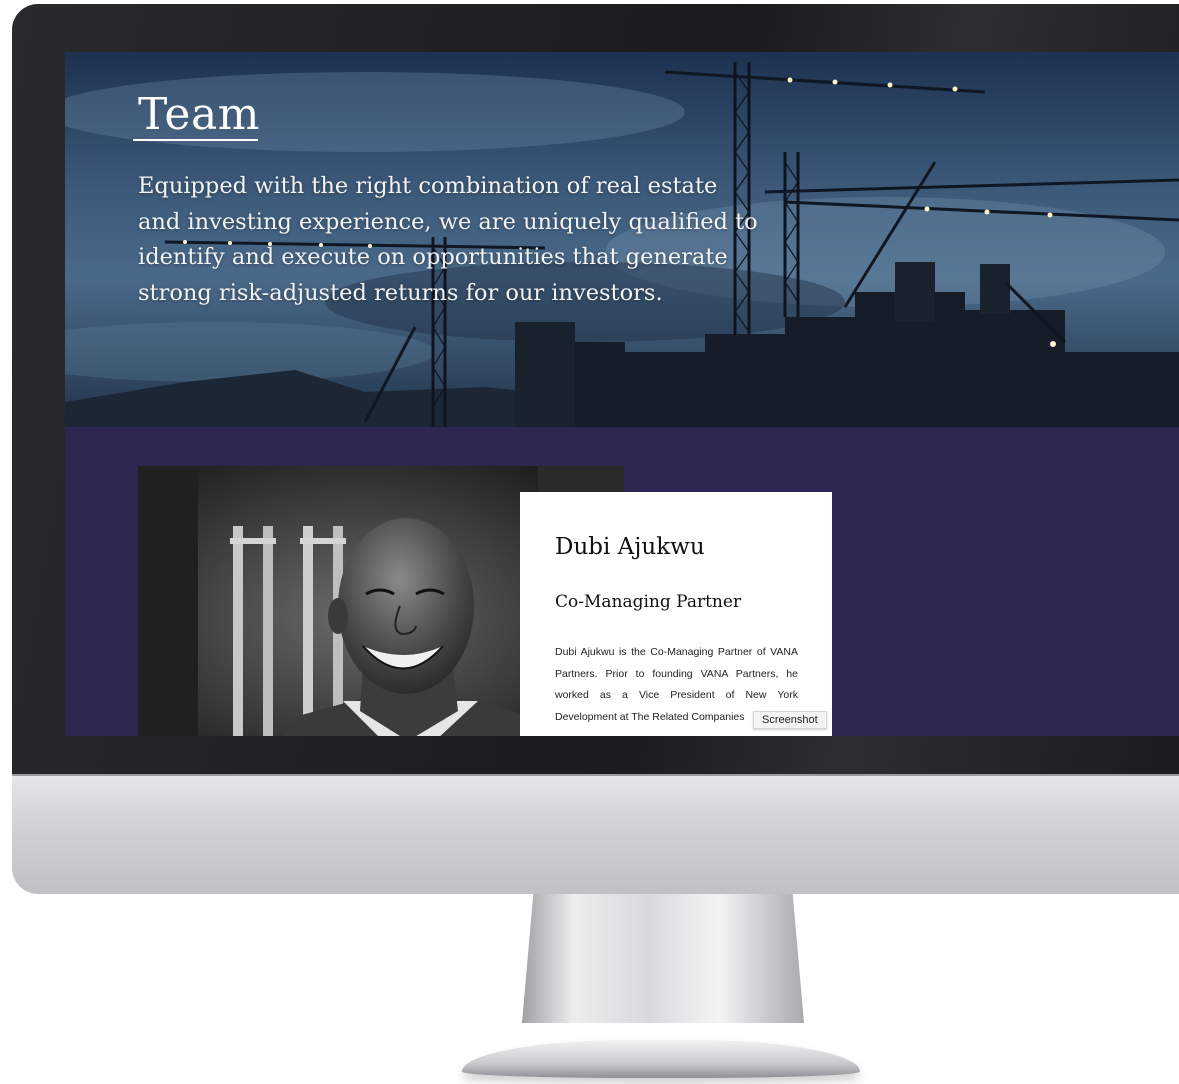  Describe the element at coordinates (630, 547) in the screenshot. I see `member-name: Dubi Ajukwu` at that location.